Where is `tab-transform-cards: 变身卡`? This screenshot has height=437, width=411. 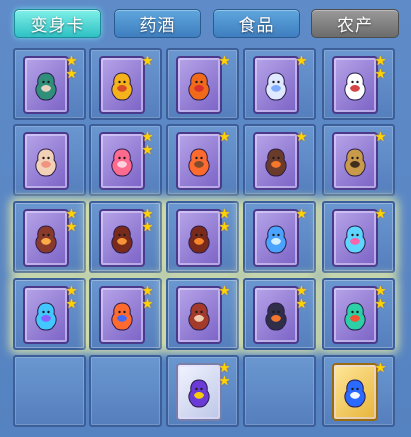 tab-transform-cards: 变身卡 is located at coordinates (57, 23).